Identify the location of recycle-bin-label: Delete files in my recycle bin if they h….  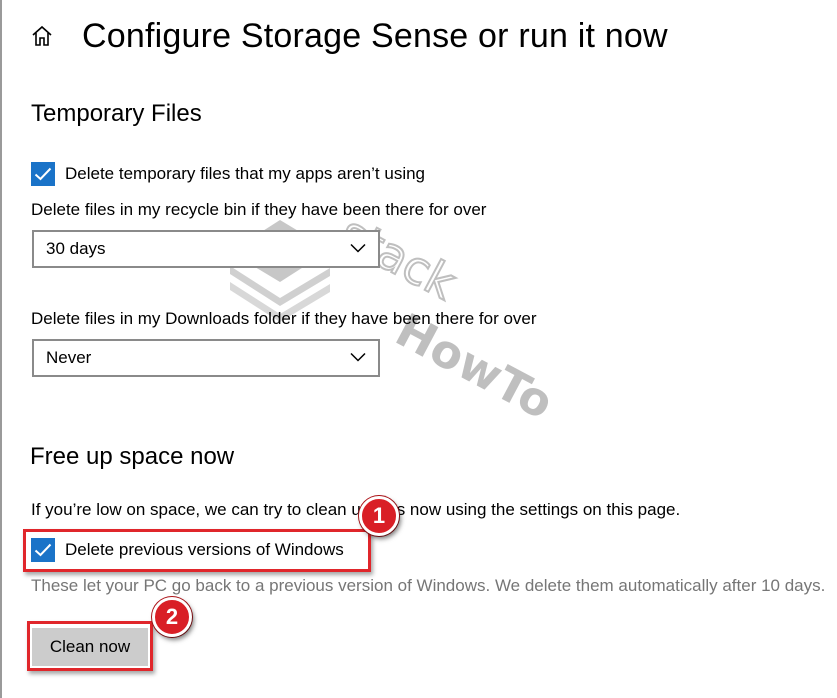
(259, 209).